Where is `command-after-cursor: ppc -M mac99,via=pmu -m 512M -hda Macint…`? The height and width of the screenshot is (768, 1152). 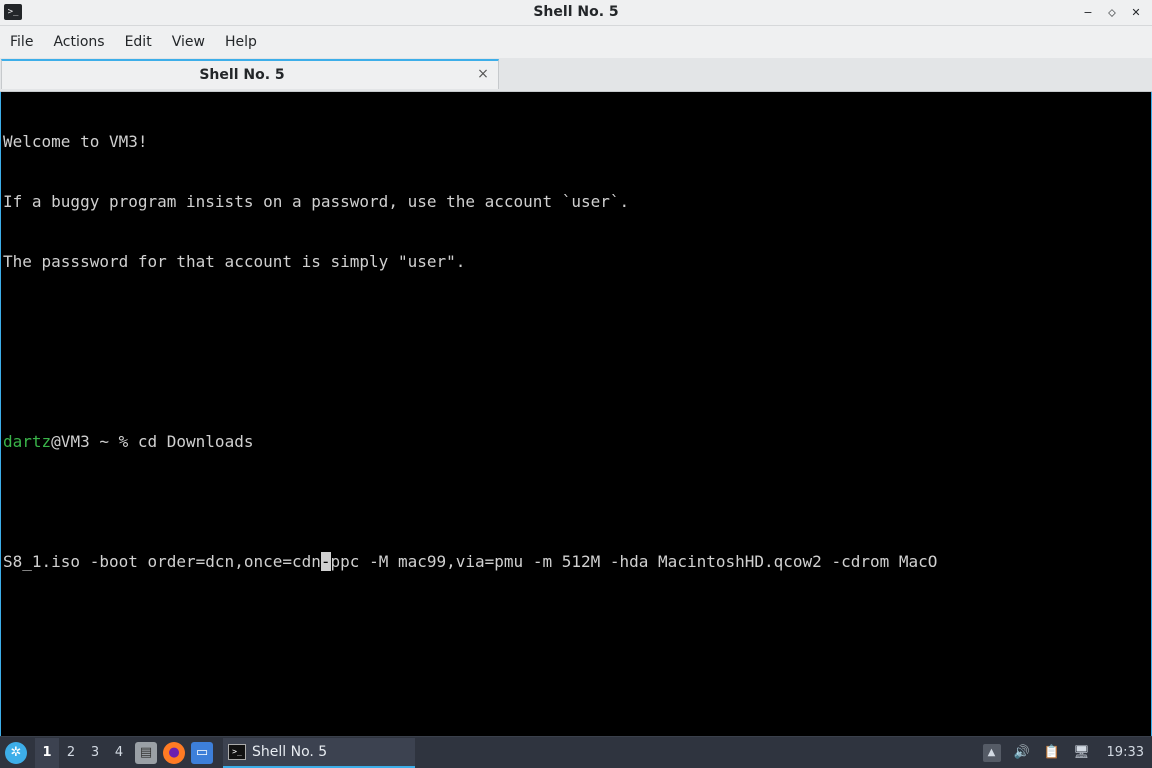 command-after-cursor: ppc -M mac99,via=pmu -m 512M -hda Macint… is located at coordinates (634, 561).